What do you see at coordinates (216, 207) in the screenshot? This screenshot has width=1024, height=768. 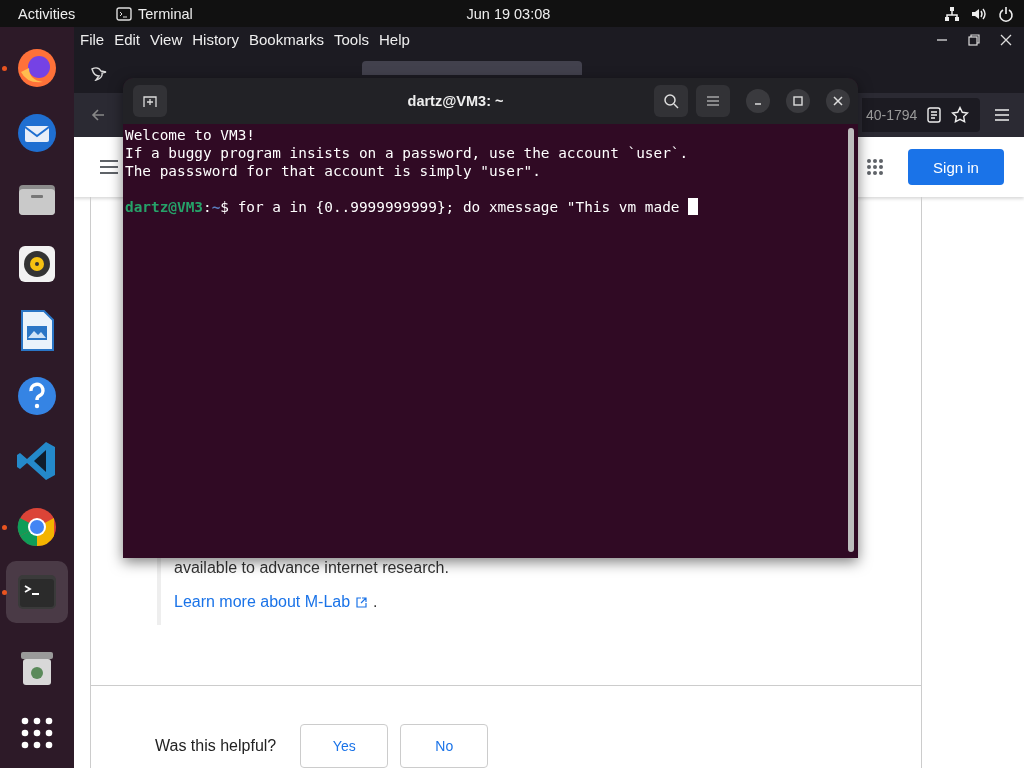 I see `prompt-path: ~` at bounding box center [216, 207].